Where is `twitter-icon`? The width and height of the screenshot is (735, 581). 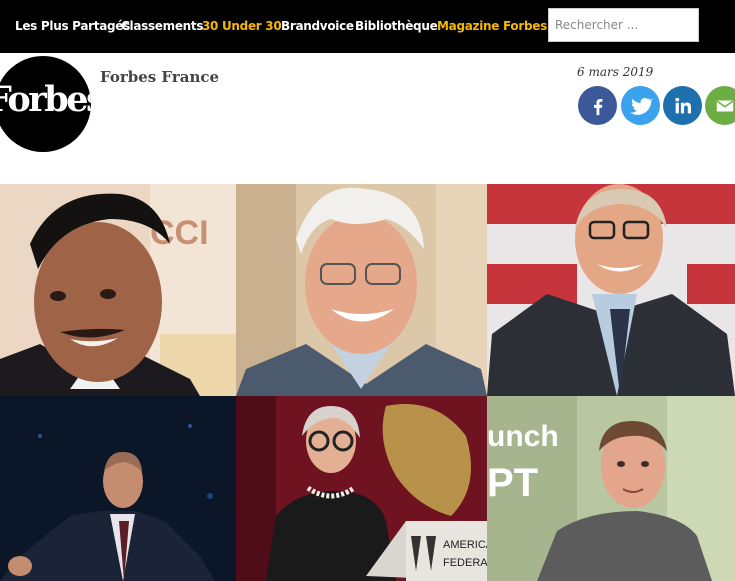 twitter-icon is located at coordinates (641, 106).